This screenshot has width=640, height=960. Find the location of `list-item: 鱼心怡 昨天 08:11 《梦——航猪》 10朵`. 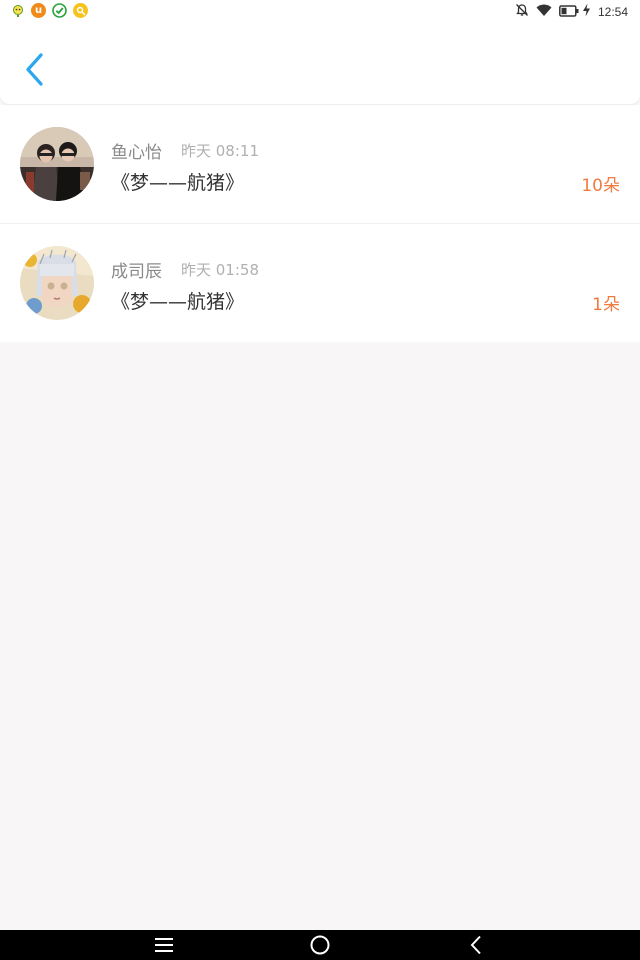

list-item: 鱼心怡 昨天 08:11 《梦——航猪》 10朵 is located at coordinates (320, 164).